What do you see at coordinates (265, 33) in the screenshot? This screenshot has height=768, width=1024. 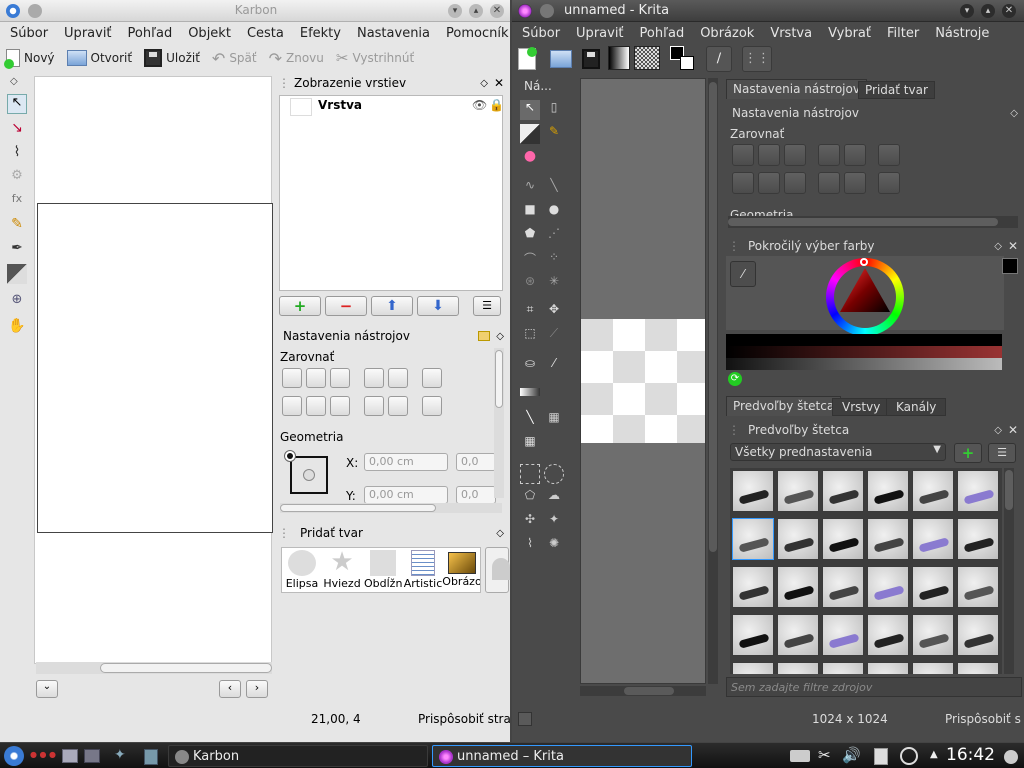 I see `menu-path: Cesta` at bounding box center [265, 33].